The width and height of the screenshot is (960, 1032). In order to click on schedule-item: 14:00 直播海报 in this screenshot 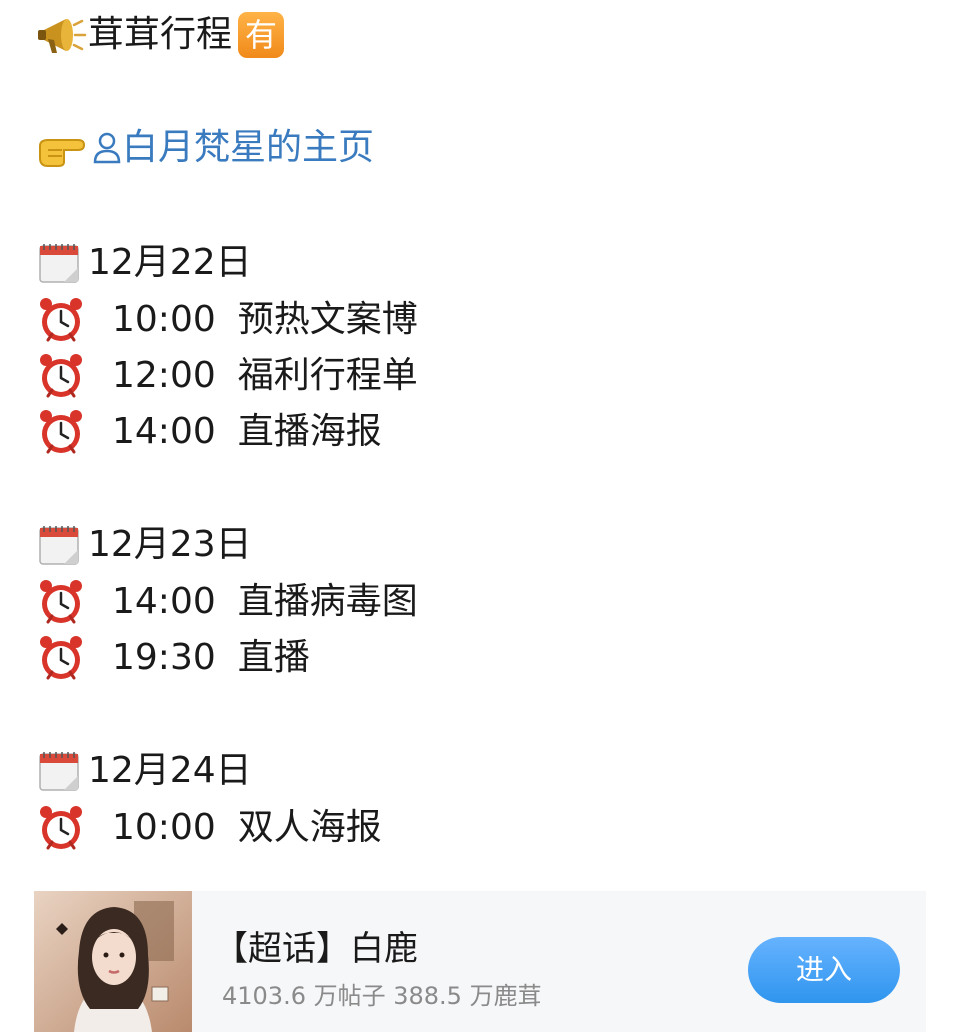, I will do `click(209, 432)`.